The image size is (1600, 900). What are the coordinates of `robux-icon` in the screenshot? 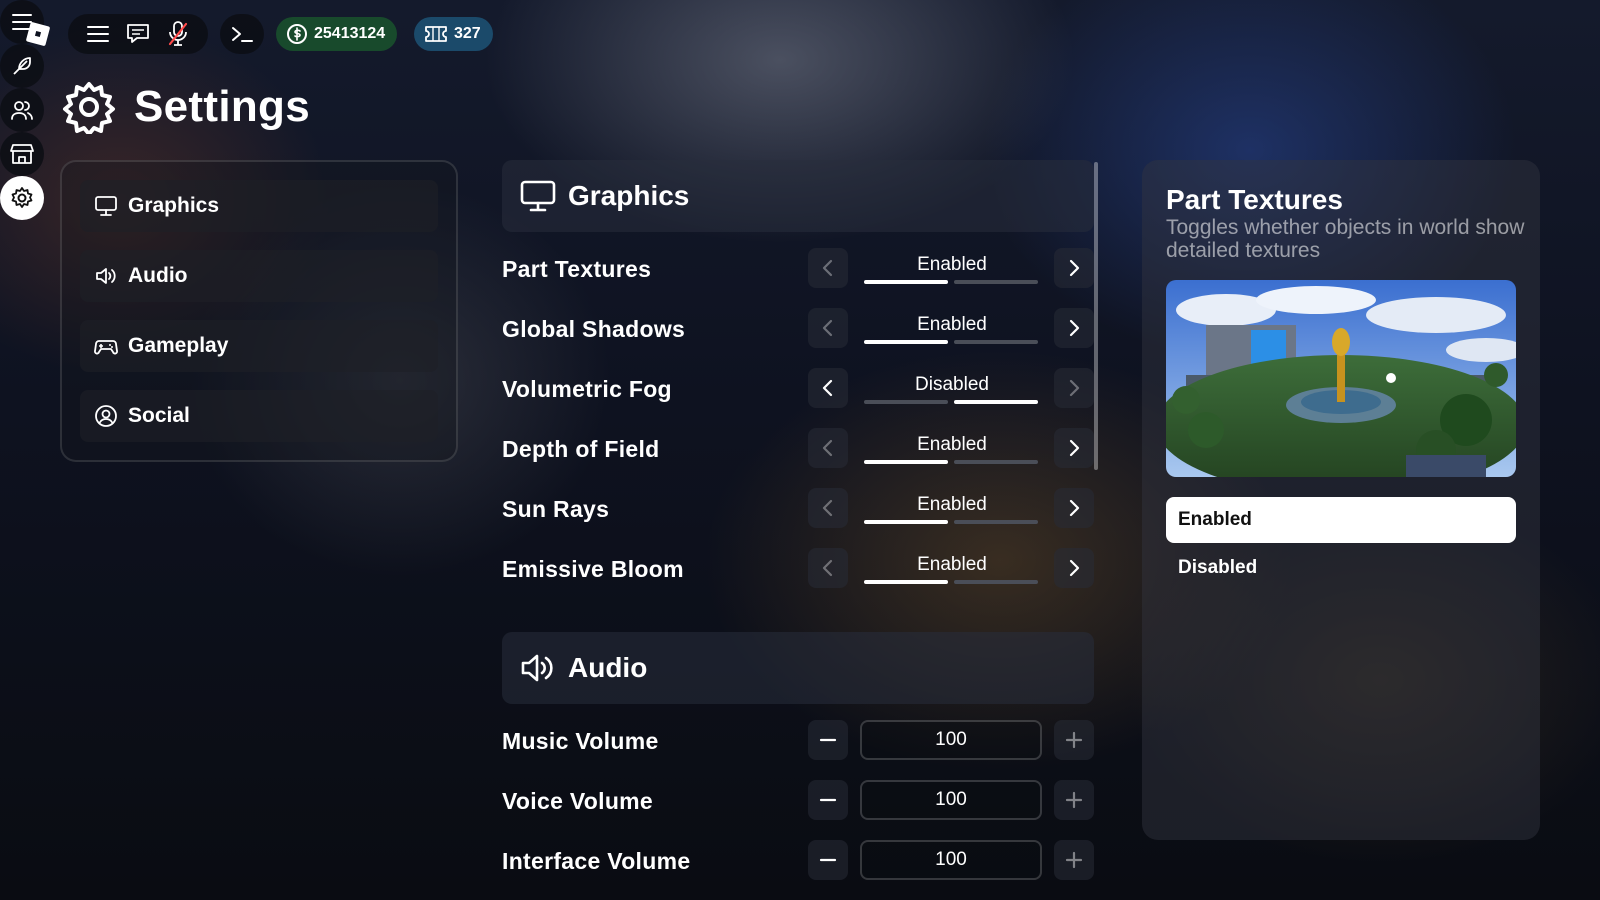 It's located at (297, 34).